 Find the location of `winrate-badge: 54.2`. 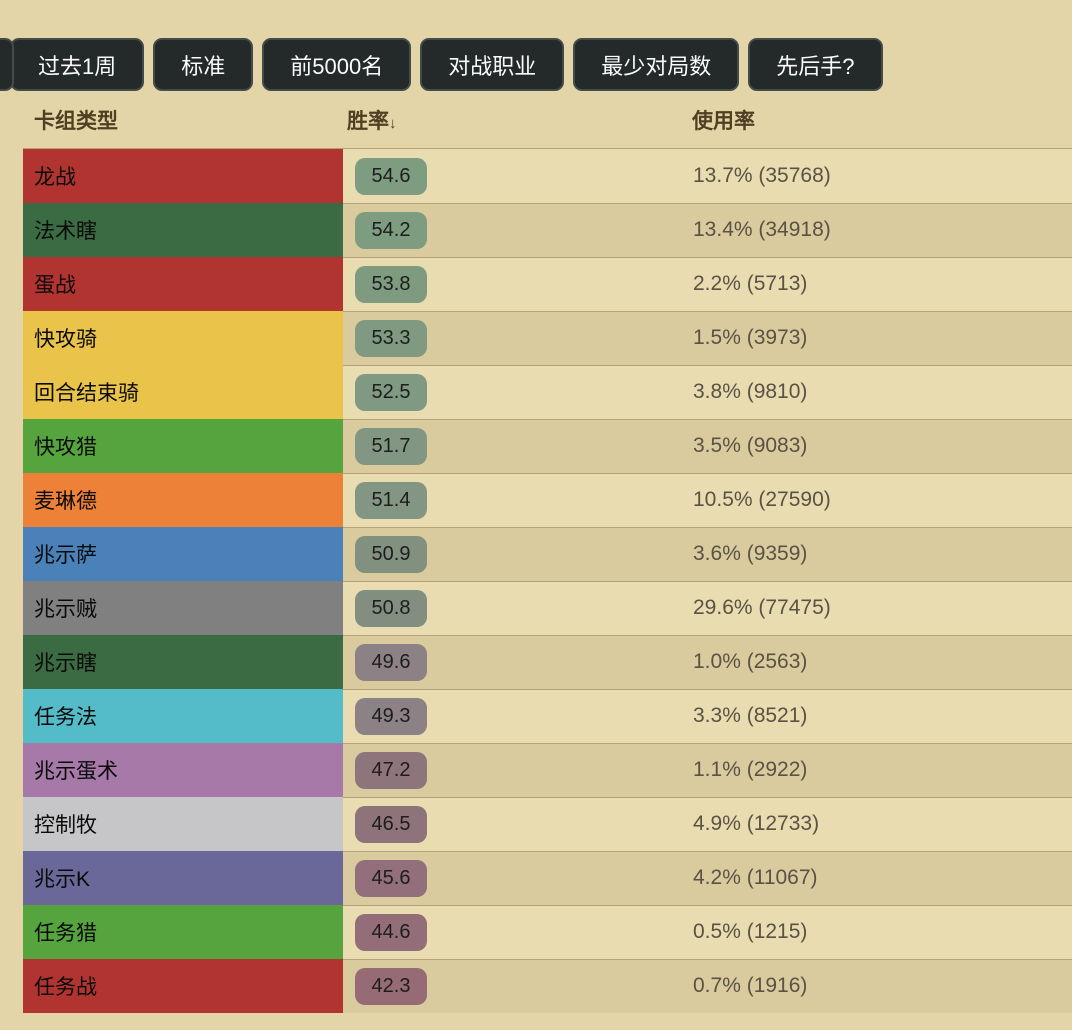

winrate-badge: 54.2 is located at coordinates (391, 230).